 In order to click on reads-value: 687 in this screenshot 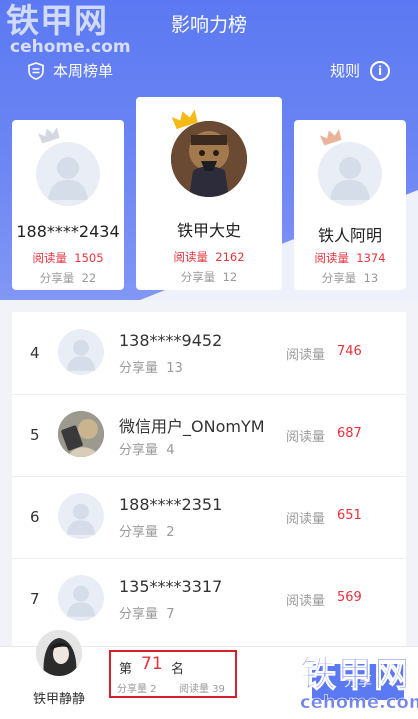, I will do `click(349, 433)`.